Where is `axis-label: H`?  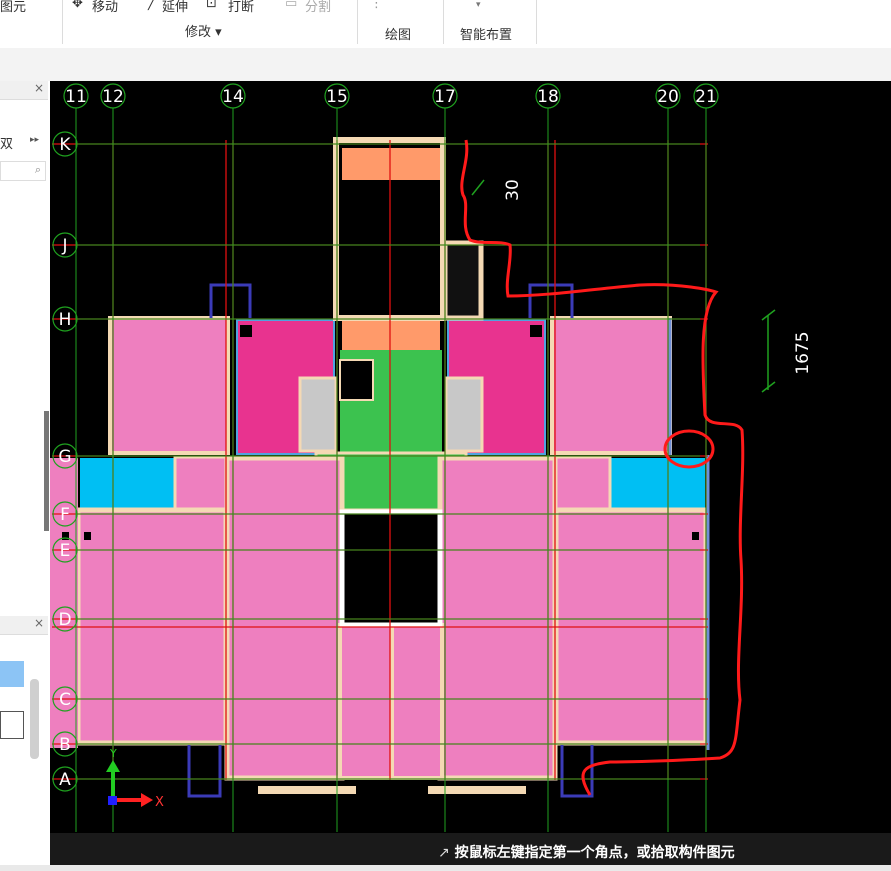
axis-label: H is located at coordinates (65, 320).